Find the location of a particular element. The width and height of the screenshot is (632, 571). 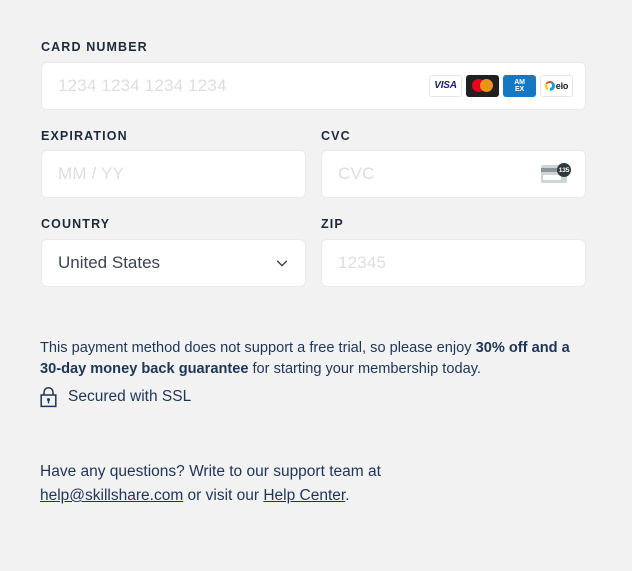

trial-note-part2: for starting your membership today. is located at coordinates (364, 369).